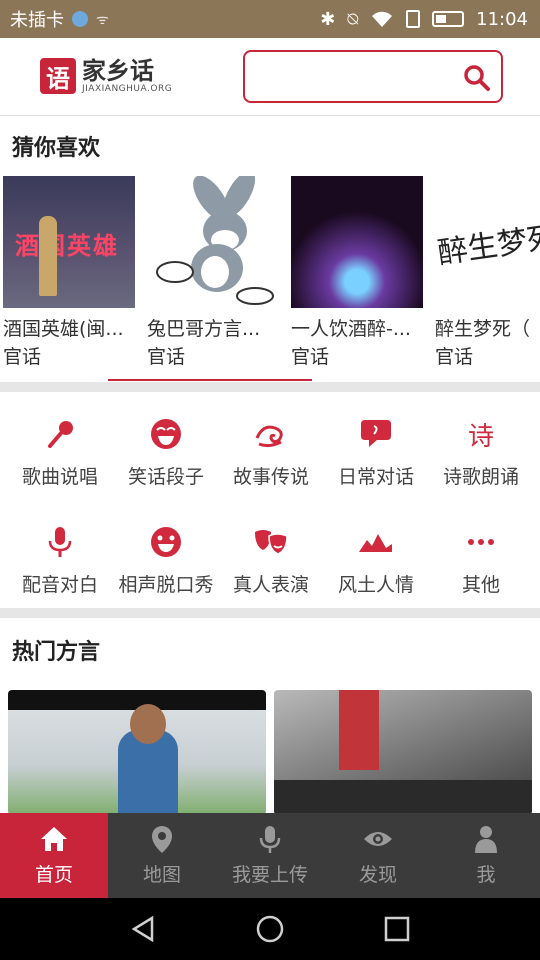 The image size is (540, 960). I want to click on category-item: 配音对白, so click(60, 556).